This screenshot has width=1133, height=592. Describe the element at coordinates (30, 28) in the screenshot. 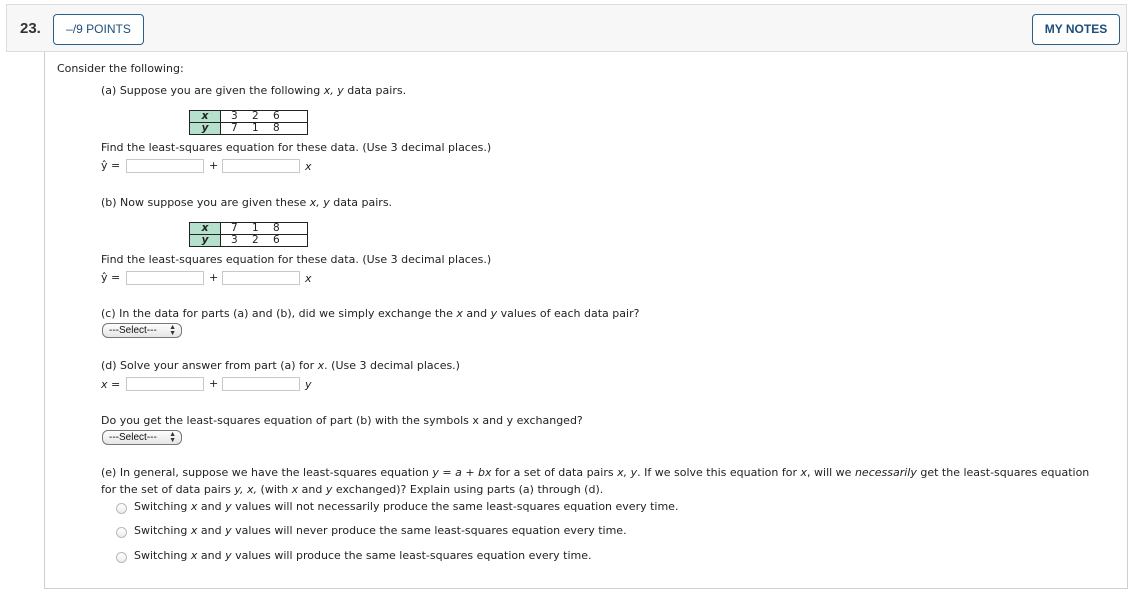

I see `question-number: 23.` at that location.